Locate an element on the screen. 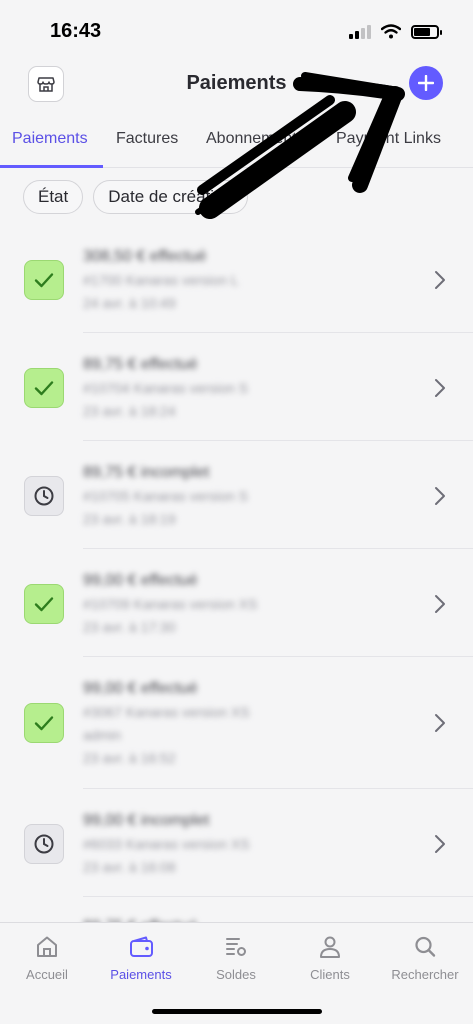 This screenshot has width=473, height=1024. header: Paiements is located at coordinates (236, 84).